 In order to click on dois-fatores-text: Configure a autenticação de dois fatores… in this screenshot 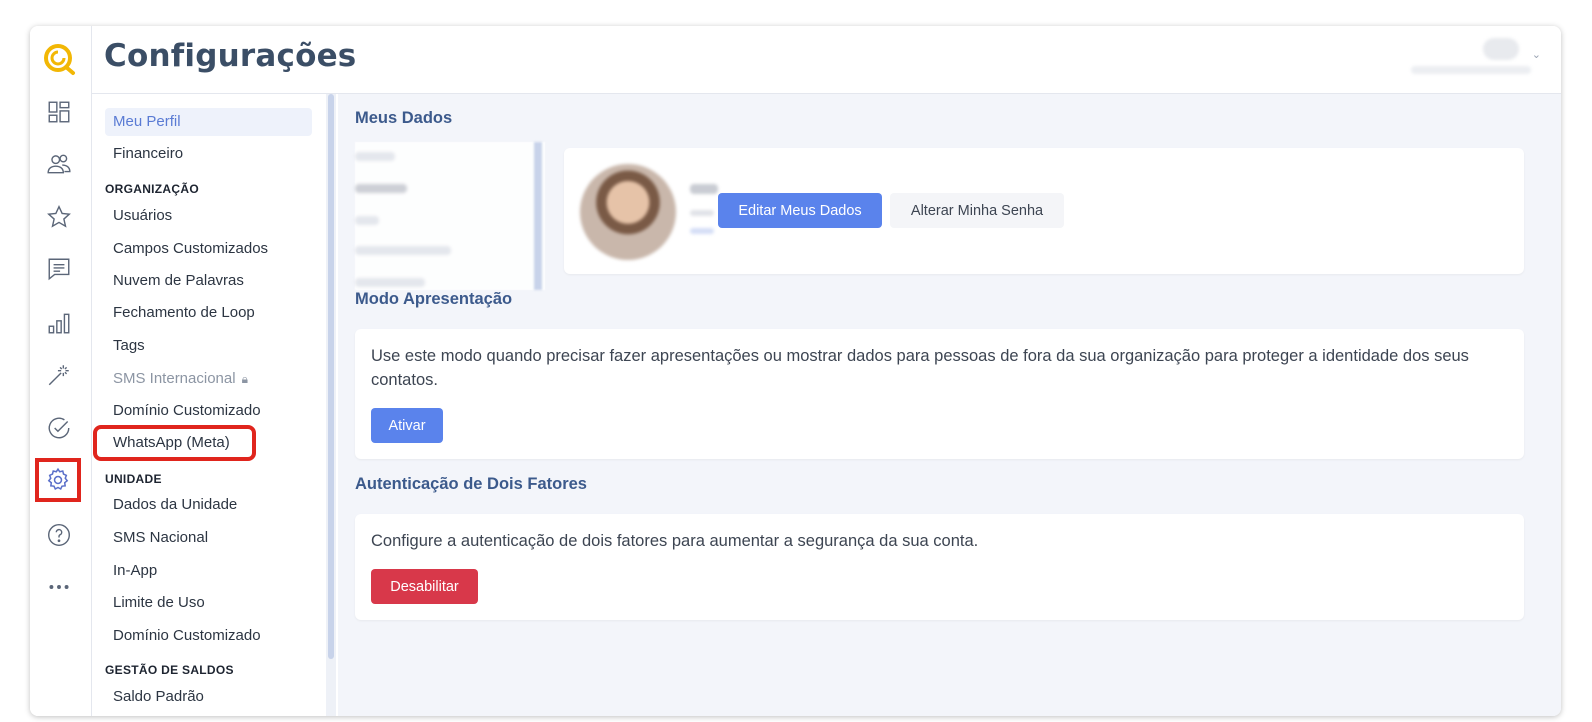, I will do `click(675, 541)`.